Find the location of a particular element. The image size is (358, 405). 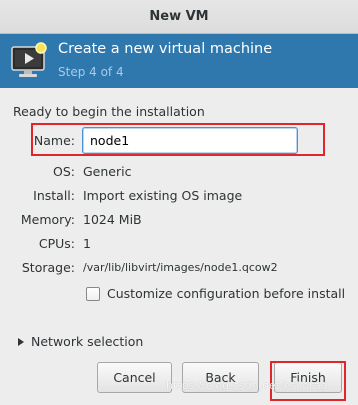

name-label: Name: is located at coordinates (54, 140).